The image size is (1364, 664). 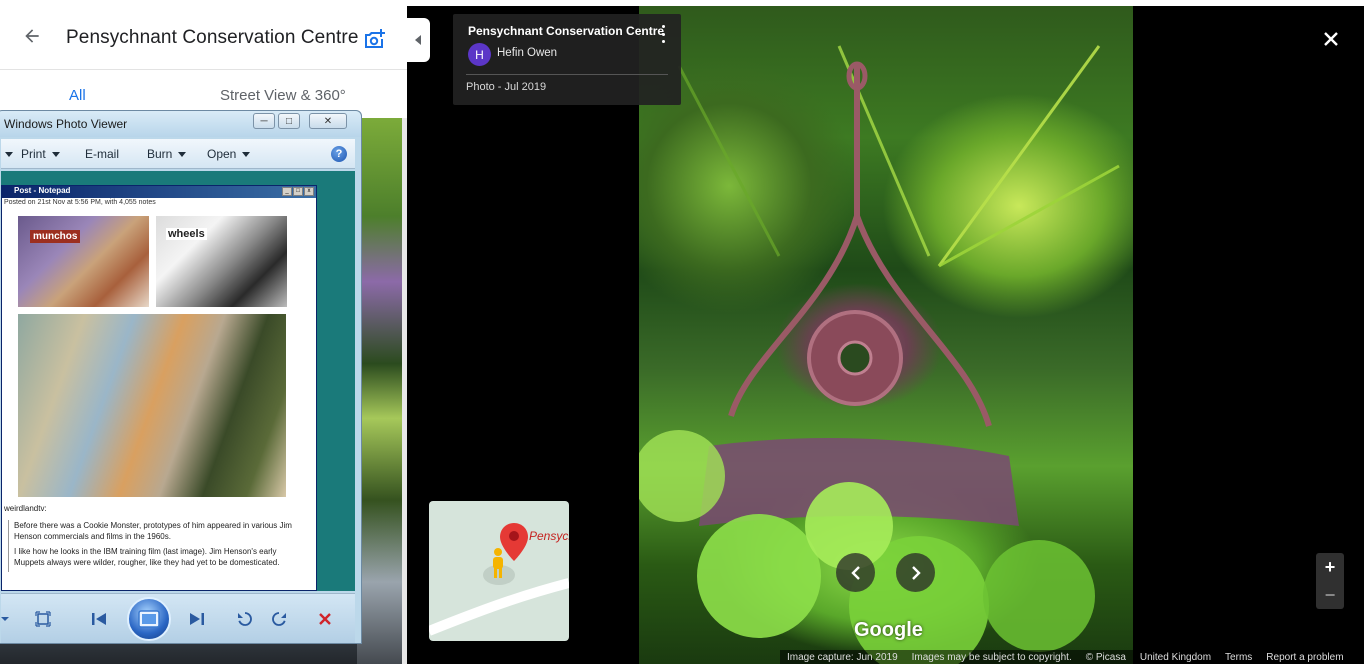 What do you see at coordinates (888, 630) in the screenshot?
I see `google-logo: Google` at bounding box center [888, 630].